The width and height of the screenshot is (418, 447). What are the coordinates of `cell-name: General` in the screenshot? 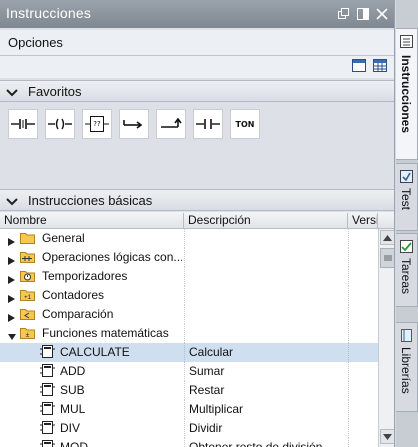 It's located at (92, 238).